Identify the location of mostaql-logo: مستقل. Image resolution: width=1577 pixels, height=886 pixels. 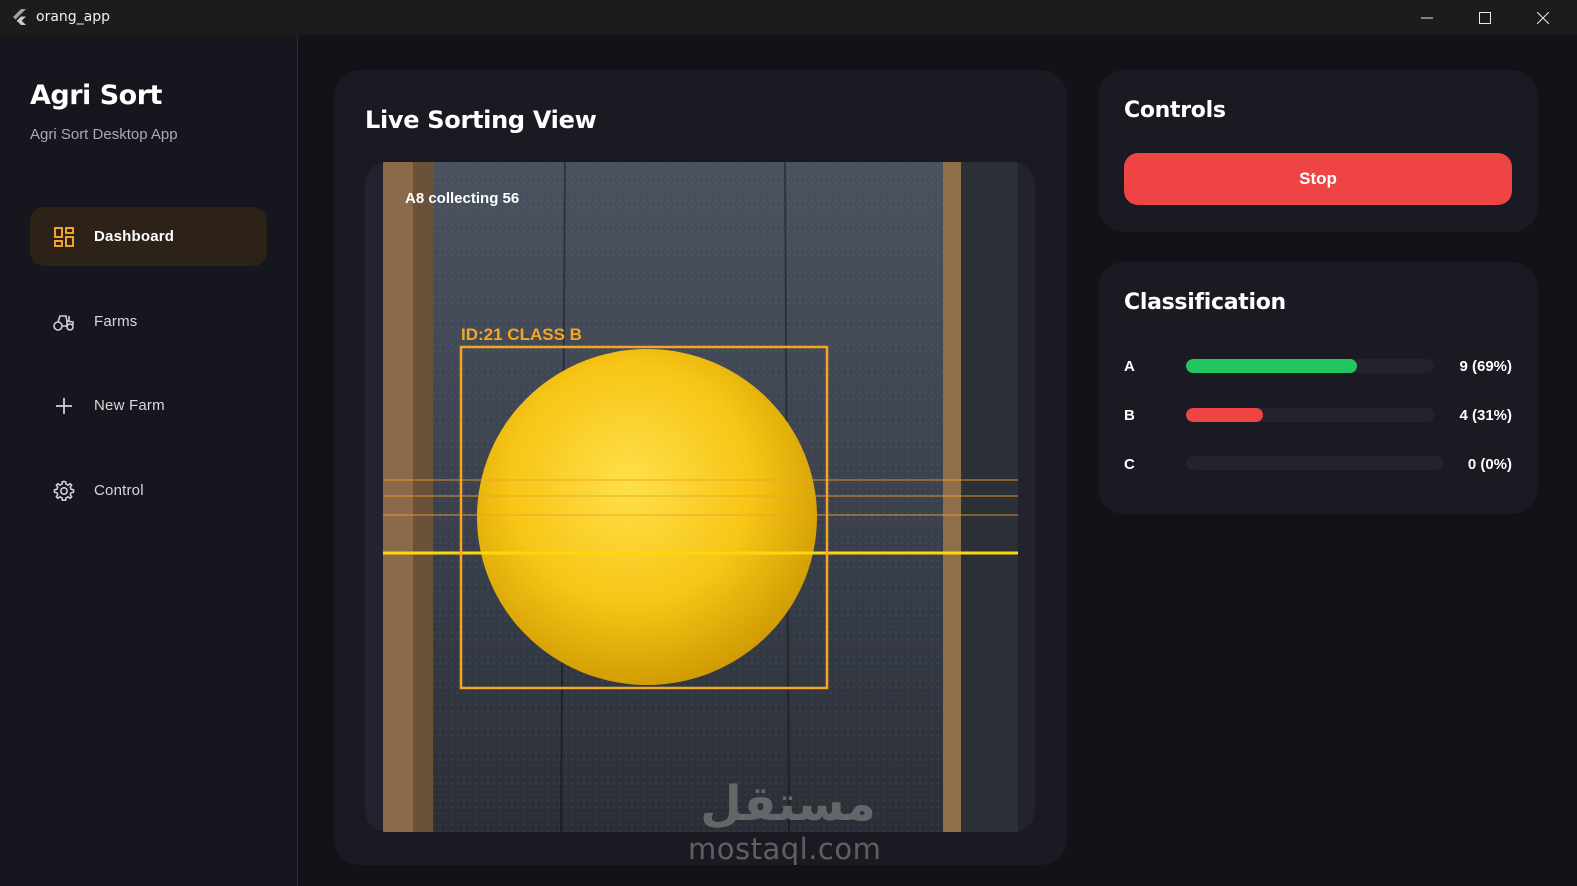
(788, 803).